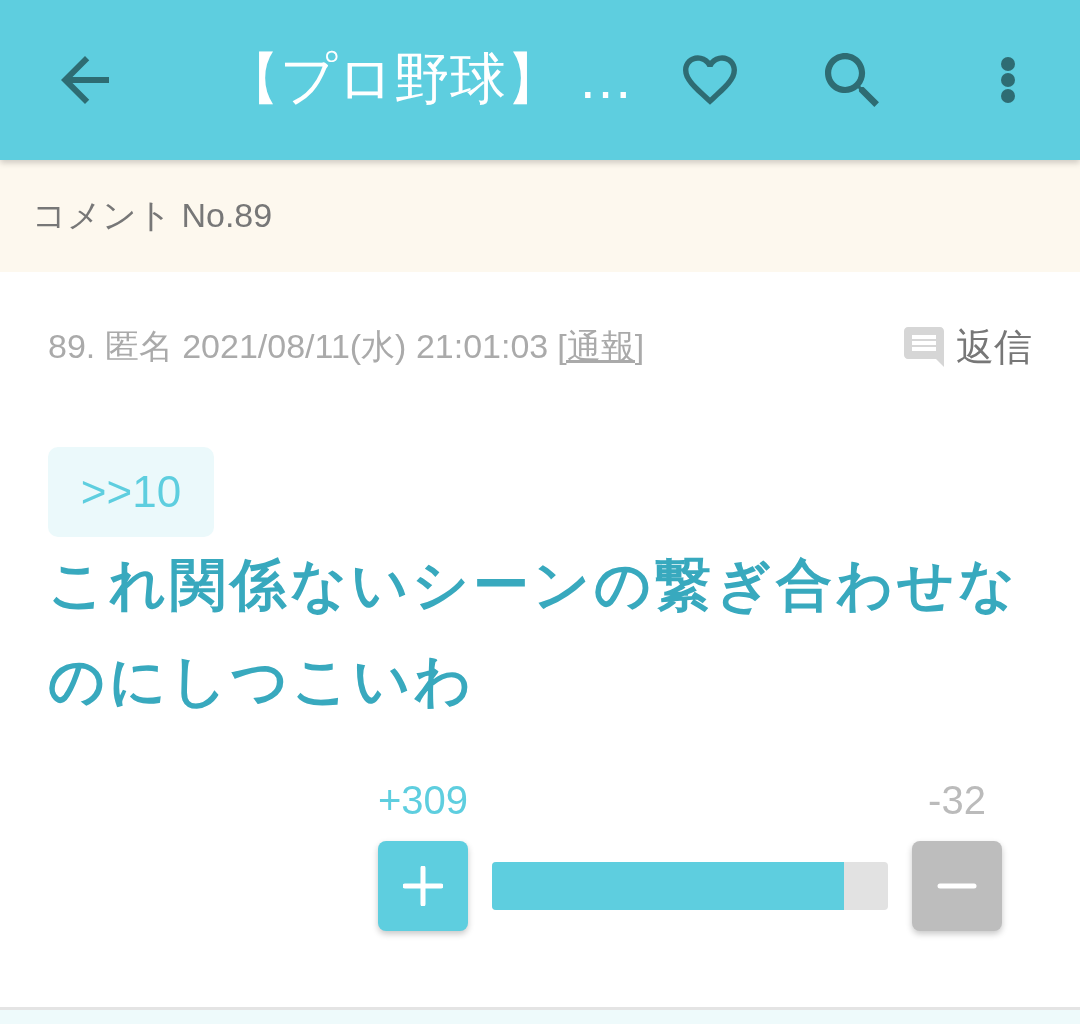  Describe the element at coordinates (924, 347) in the screenshot. I see `comment-icon` at that location.